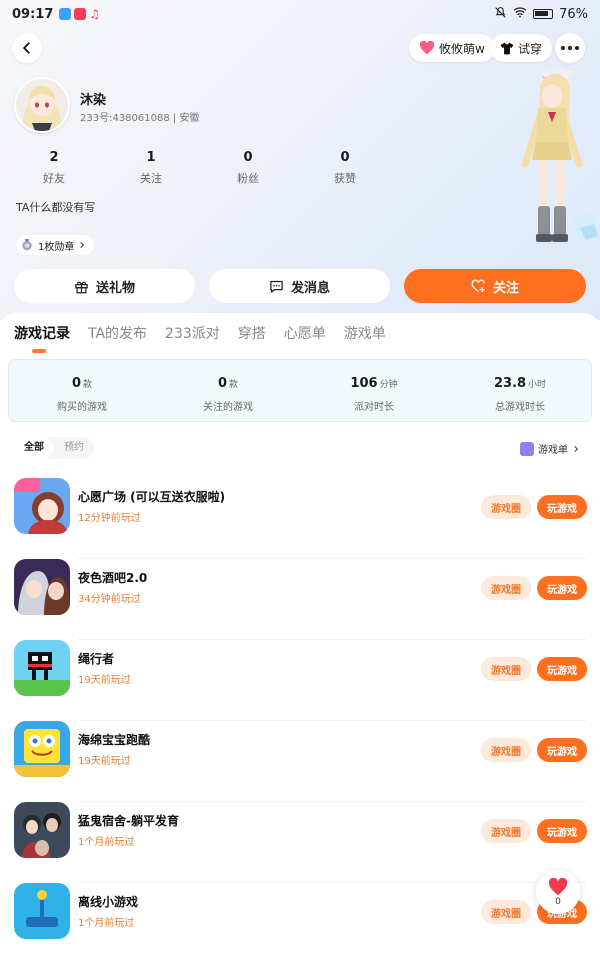 The height and width of the screenshot is (960, 600). I want to click on game-icon-ghost-dorm, so click(42, 830).